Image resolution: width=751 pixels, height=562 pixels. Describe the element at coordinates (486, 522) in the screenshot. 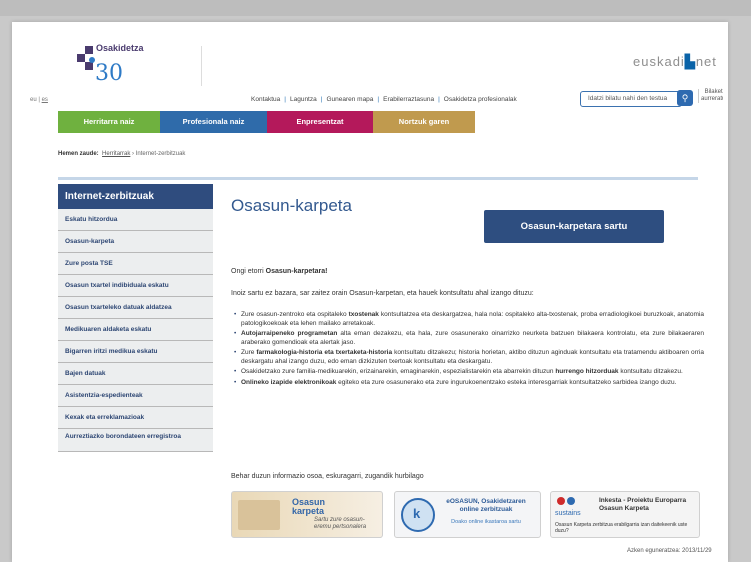

I see `promo-subtitle: Doako online ikastaroa sartu` at that location.